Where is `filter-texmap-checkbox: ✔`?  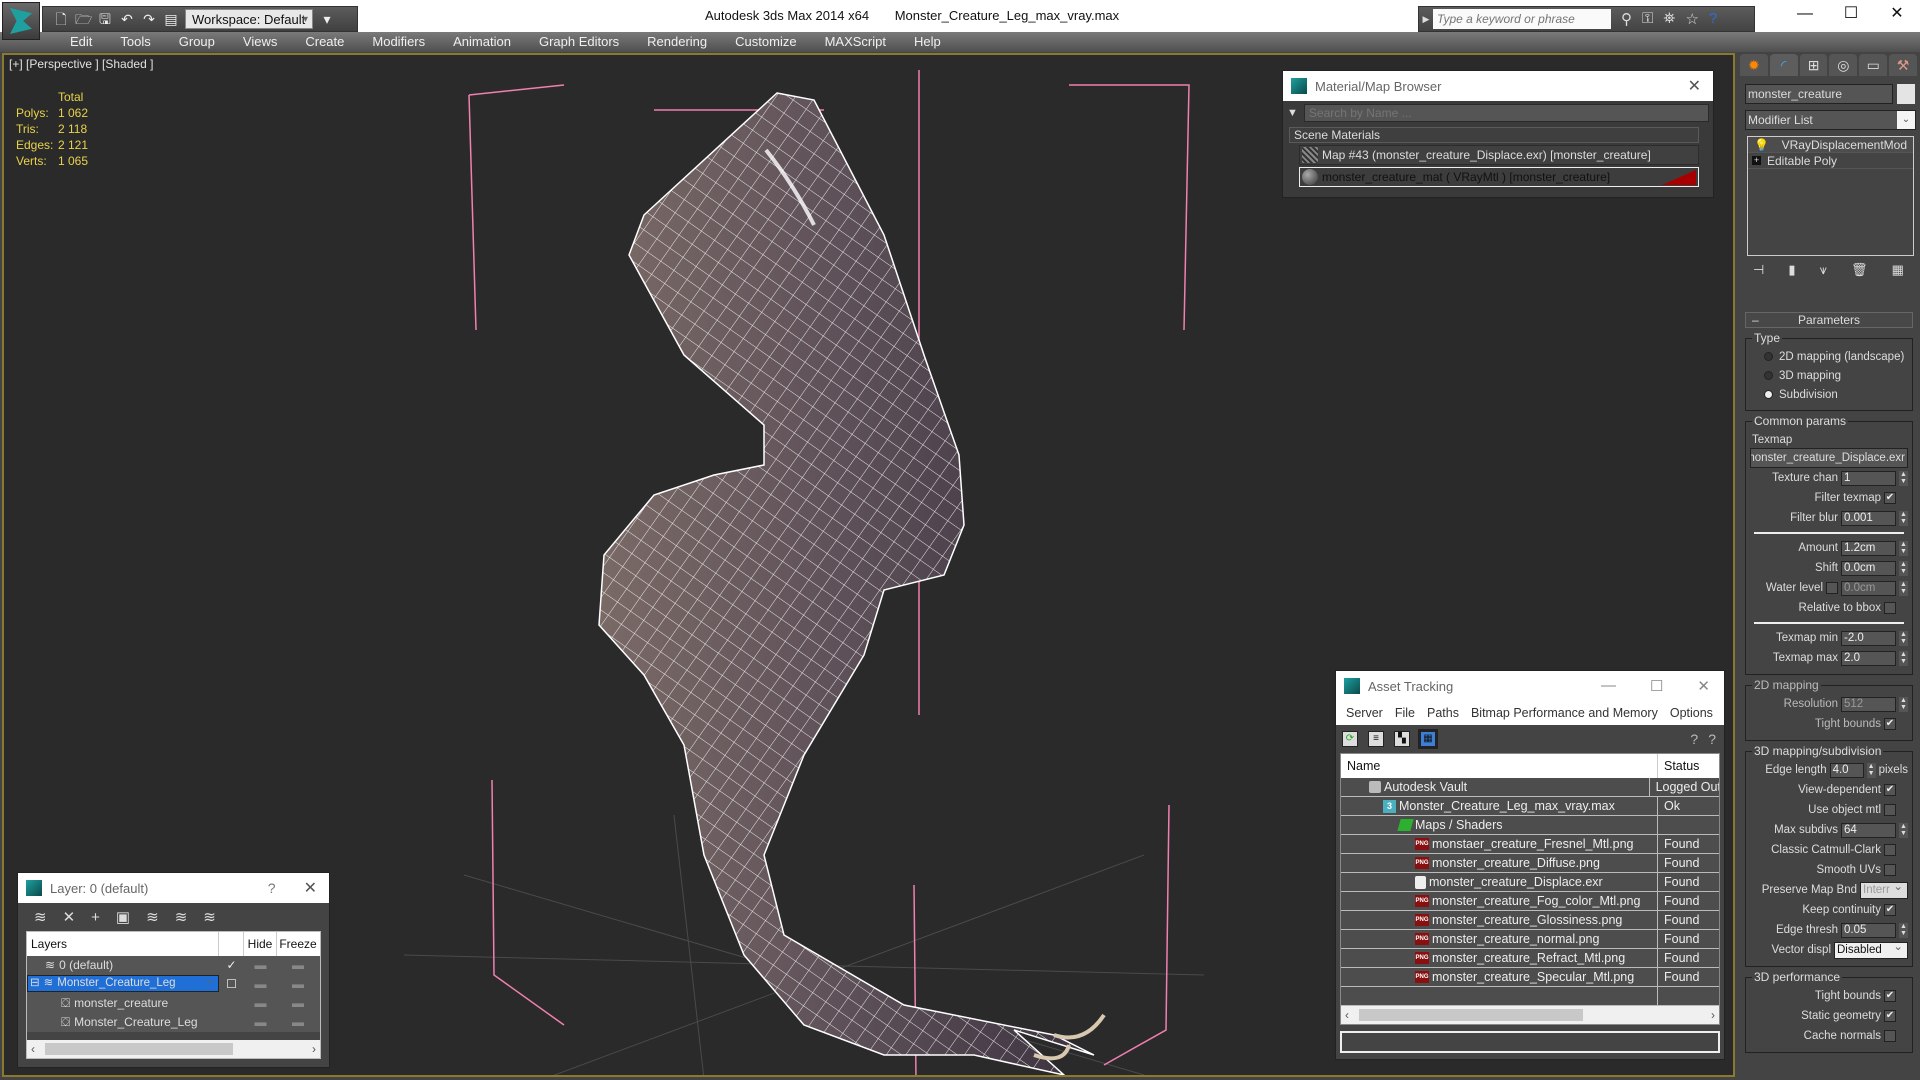 filter-texmap-checkbox: ✔ is located at coordinates (1890, 498).